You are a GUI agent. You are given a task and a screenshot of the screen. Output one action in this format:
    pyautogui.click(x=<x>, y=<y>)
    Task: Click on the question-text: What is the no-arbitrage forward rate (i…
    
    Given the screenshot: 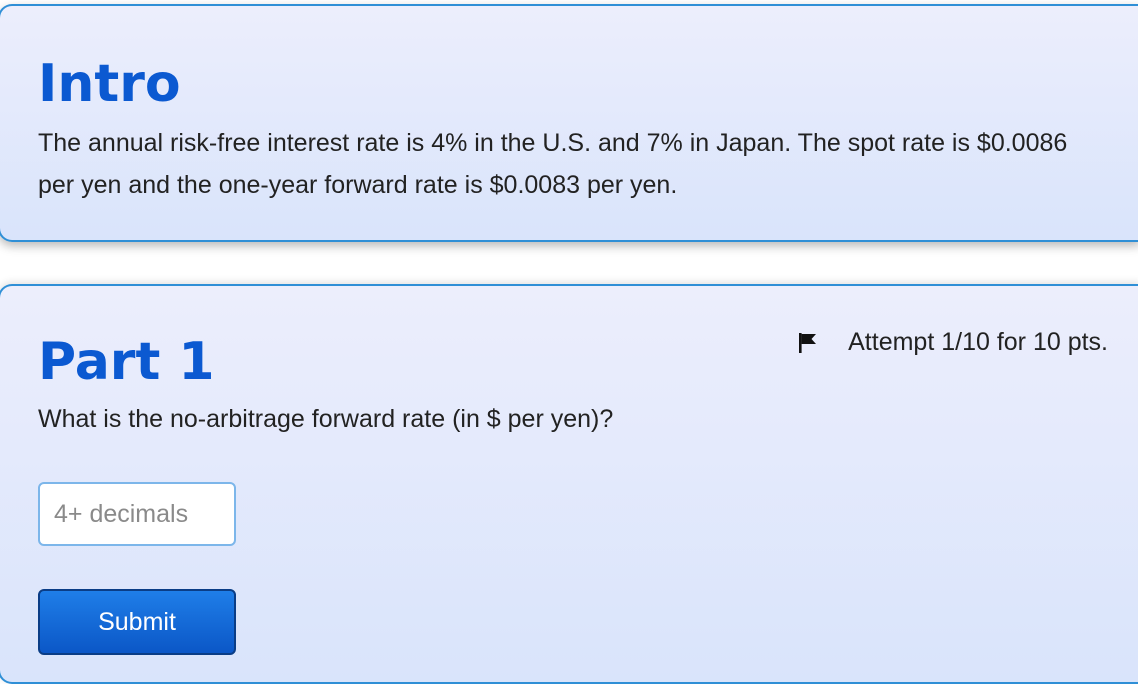 What is the action you would take?
    pyautogui.click(x=326, y=419)
    